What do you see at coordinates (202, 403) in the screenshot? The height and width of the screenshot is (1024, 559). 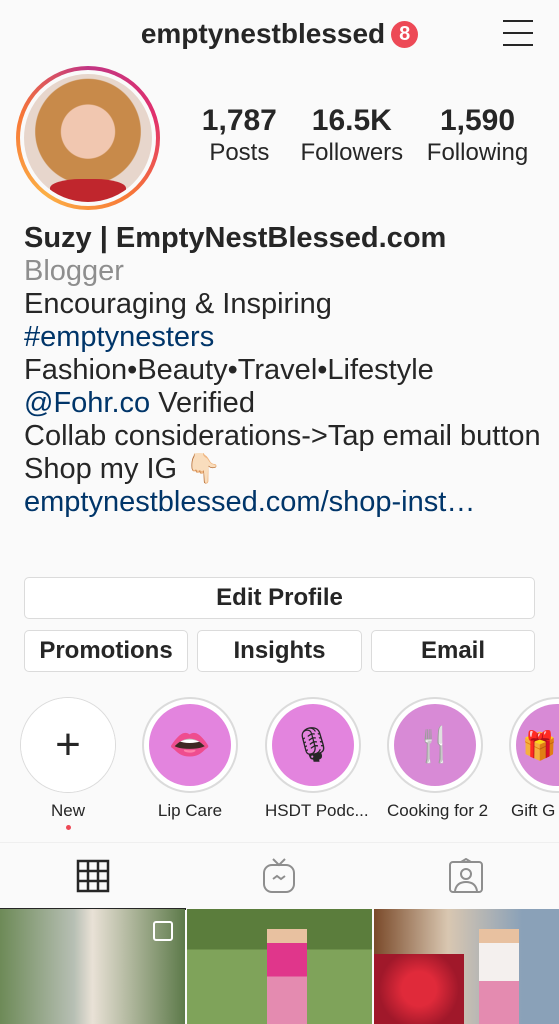 I see `bio-line: Verified` at bounding box center [202, 403].